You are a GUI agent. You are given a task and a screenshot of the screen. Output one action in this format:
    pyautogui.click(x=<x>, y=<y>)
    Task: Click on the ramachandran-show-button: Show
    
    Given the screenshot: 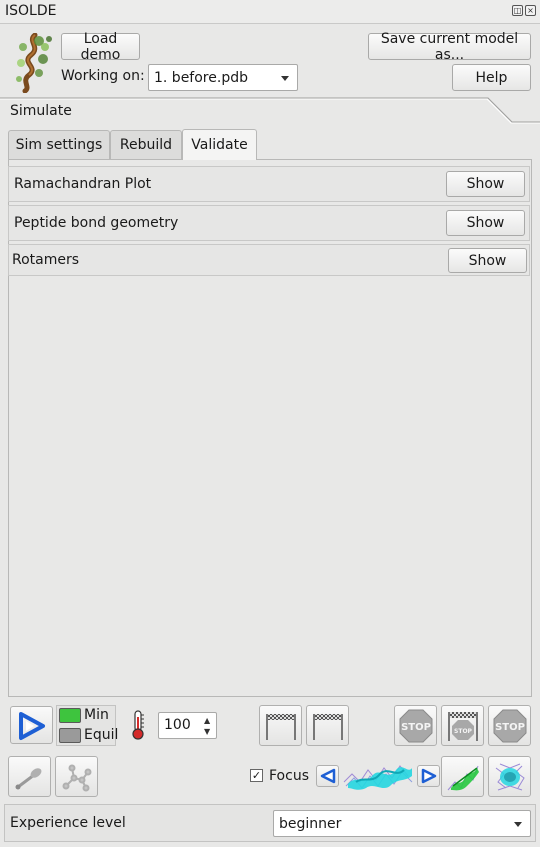 What is the action you would take?
    pyautogui.click(x=485, y=184)
    